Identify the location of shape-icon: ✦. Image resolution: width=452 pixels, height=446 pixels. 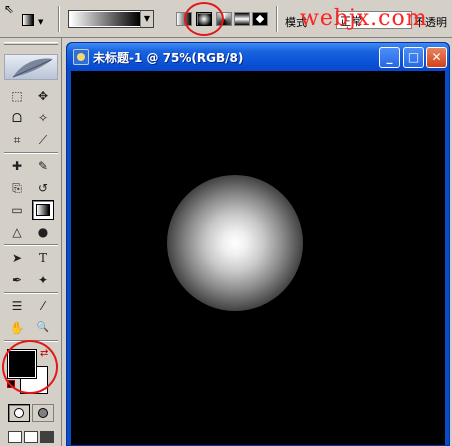
(43, 280).